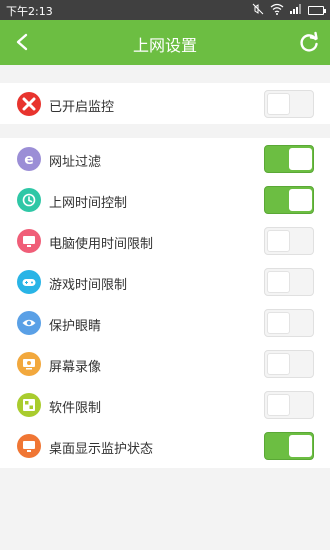 The width and height of the screenshot is (330, 550). I want to click on setting-row-screen-recording: 屏幕录像, so click(165, 363).